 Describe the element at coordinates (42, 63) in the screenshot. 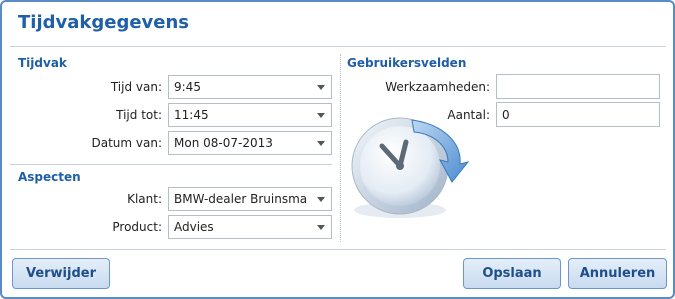

I see `section-heading-tijdvak: Tijdvak` at that location.